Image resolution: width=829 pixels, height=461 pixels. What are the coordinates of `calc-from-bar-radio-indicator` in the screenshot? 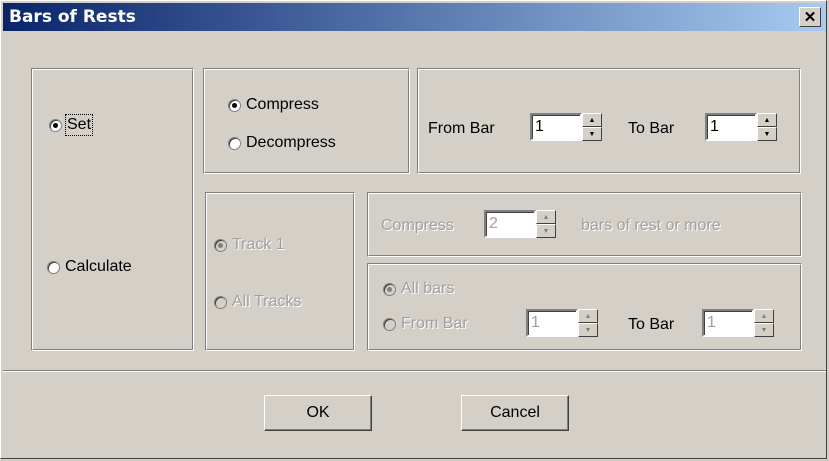 It's located at (389, 324).